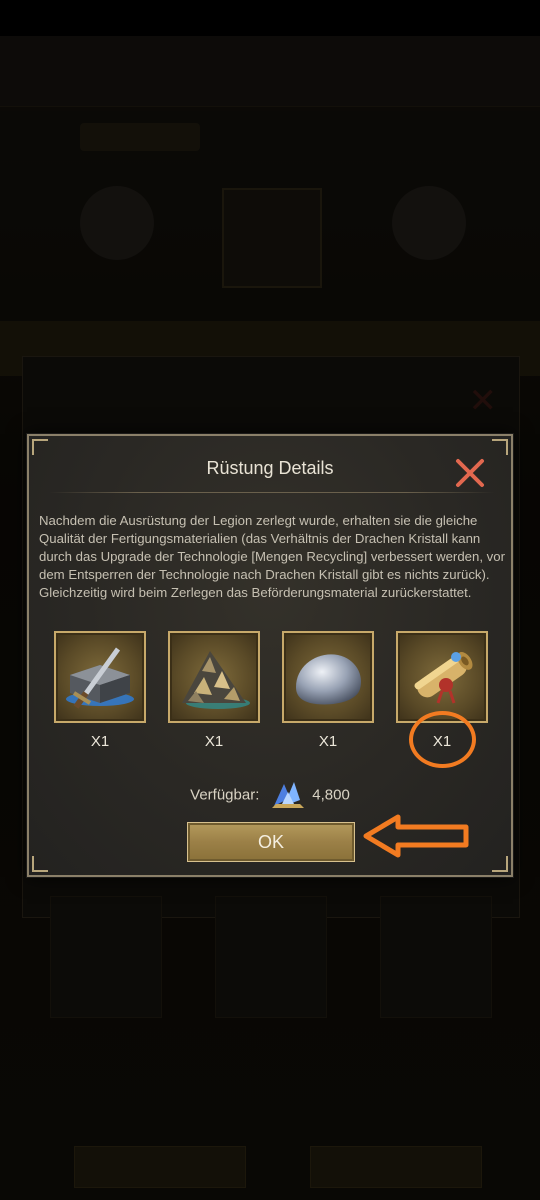 This screenshot has height=1200, width=540. Describe the element at coordinates (329, 679) in the screenshot. I see `silver-stone-icon` at that location.